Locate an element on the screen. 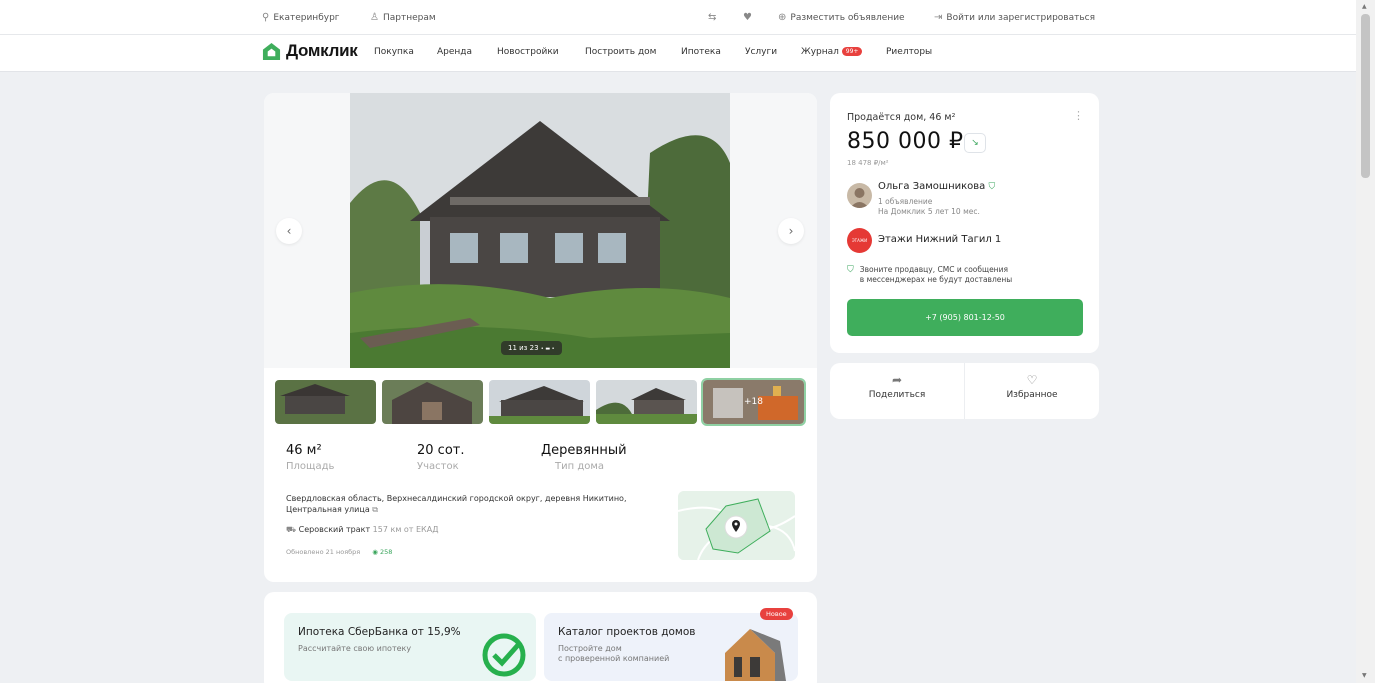 This screenshot has height=683, width=1375. logo-text: Домклик is located at coordinates (322, 50).